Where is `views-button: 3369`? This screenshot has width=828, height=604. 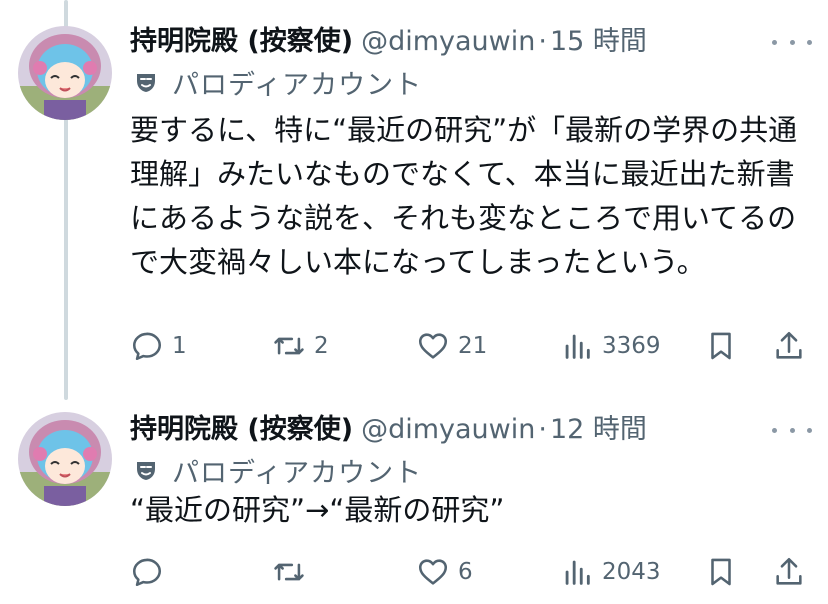
views-button: 3369 is located at coordinates (610, 346).